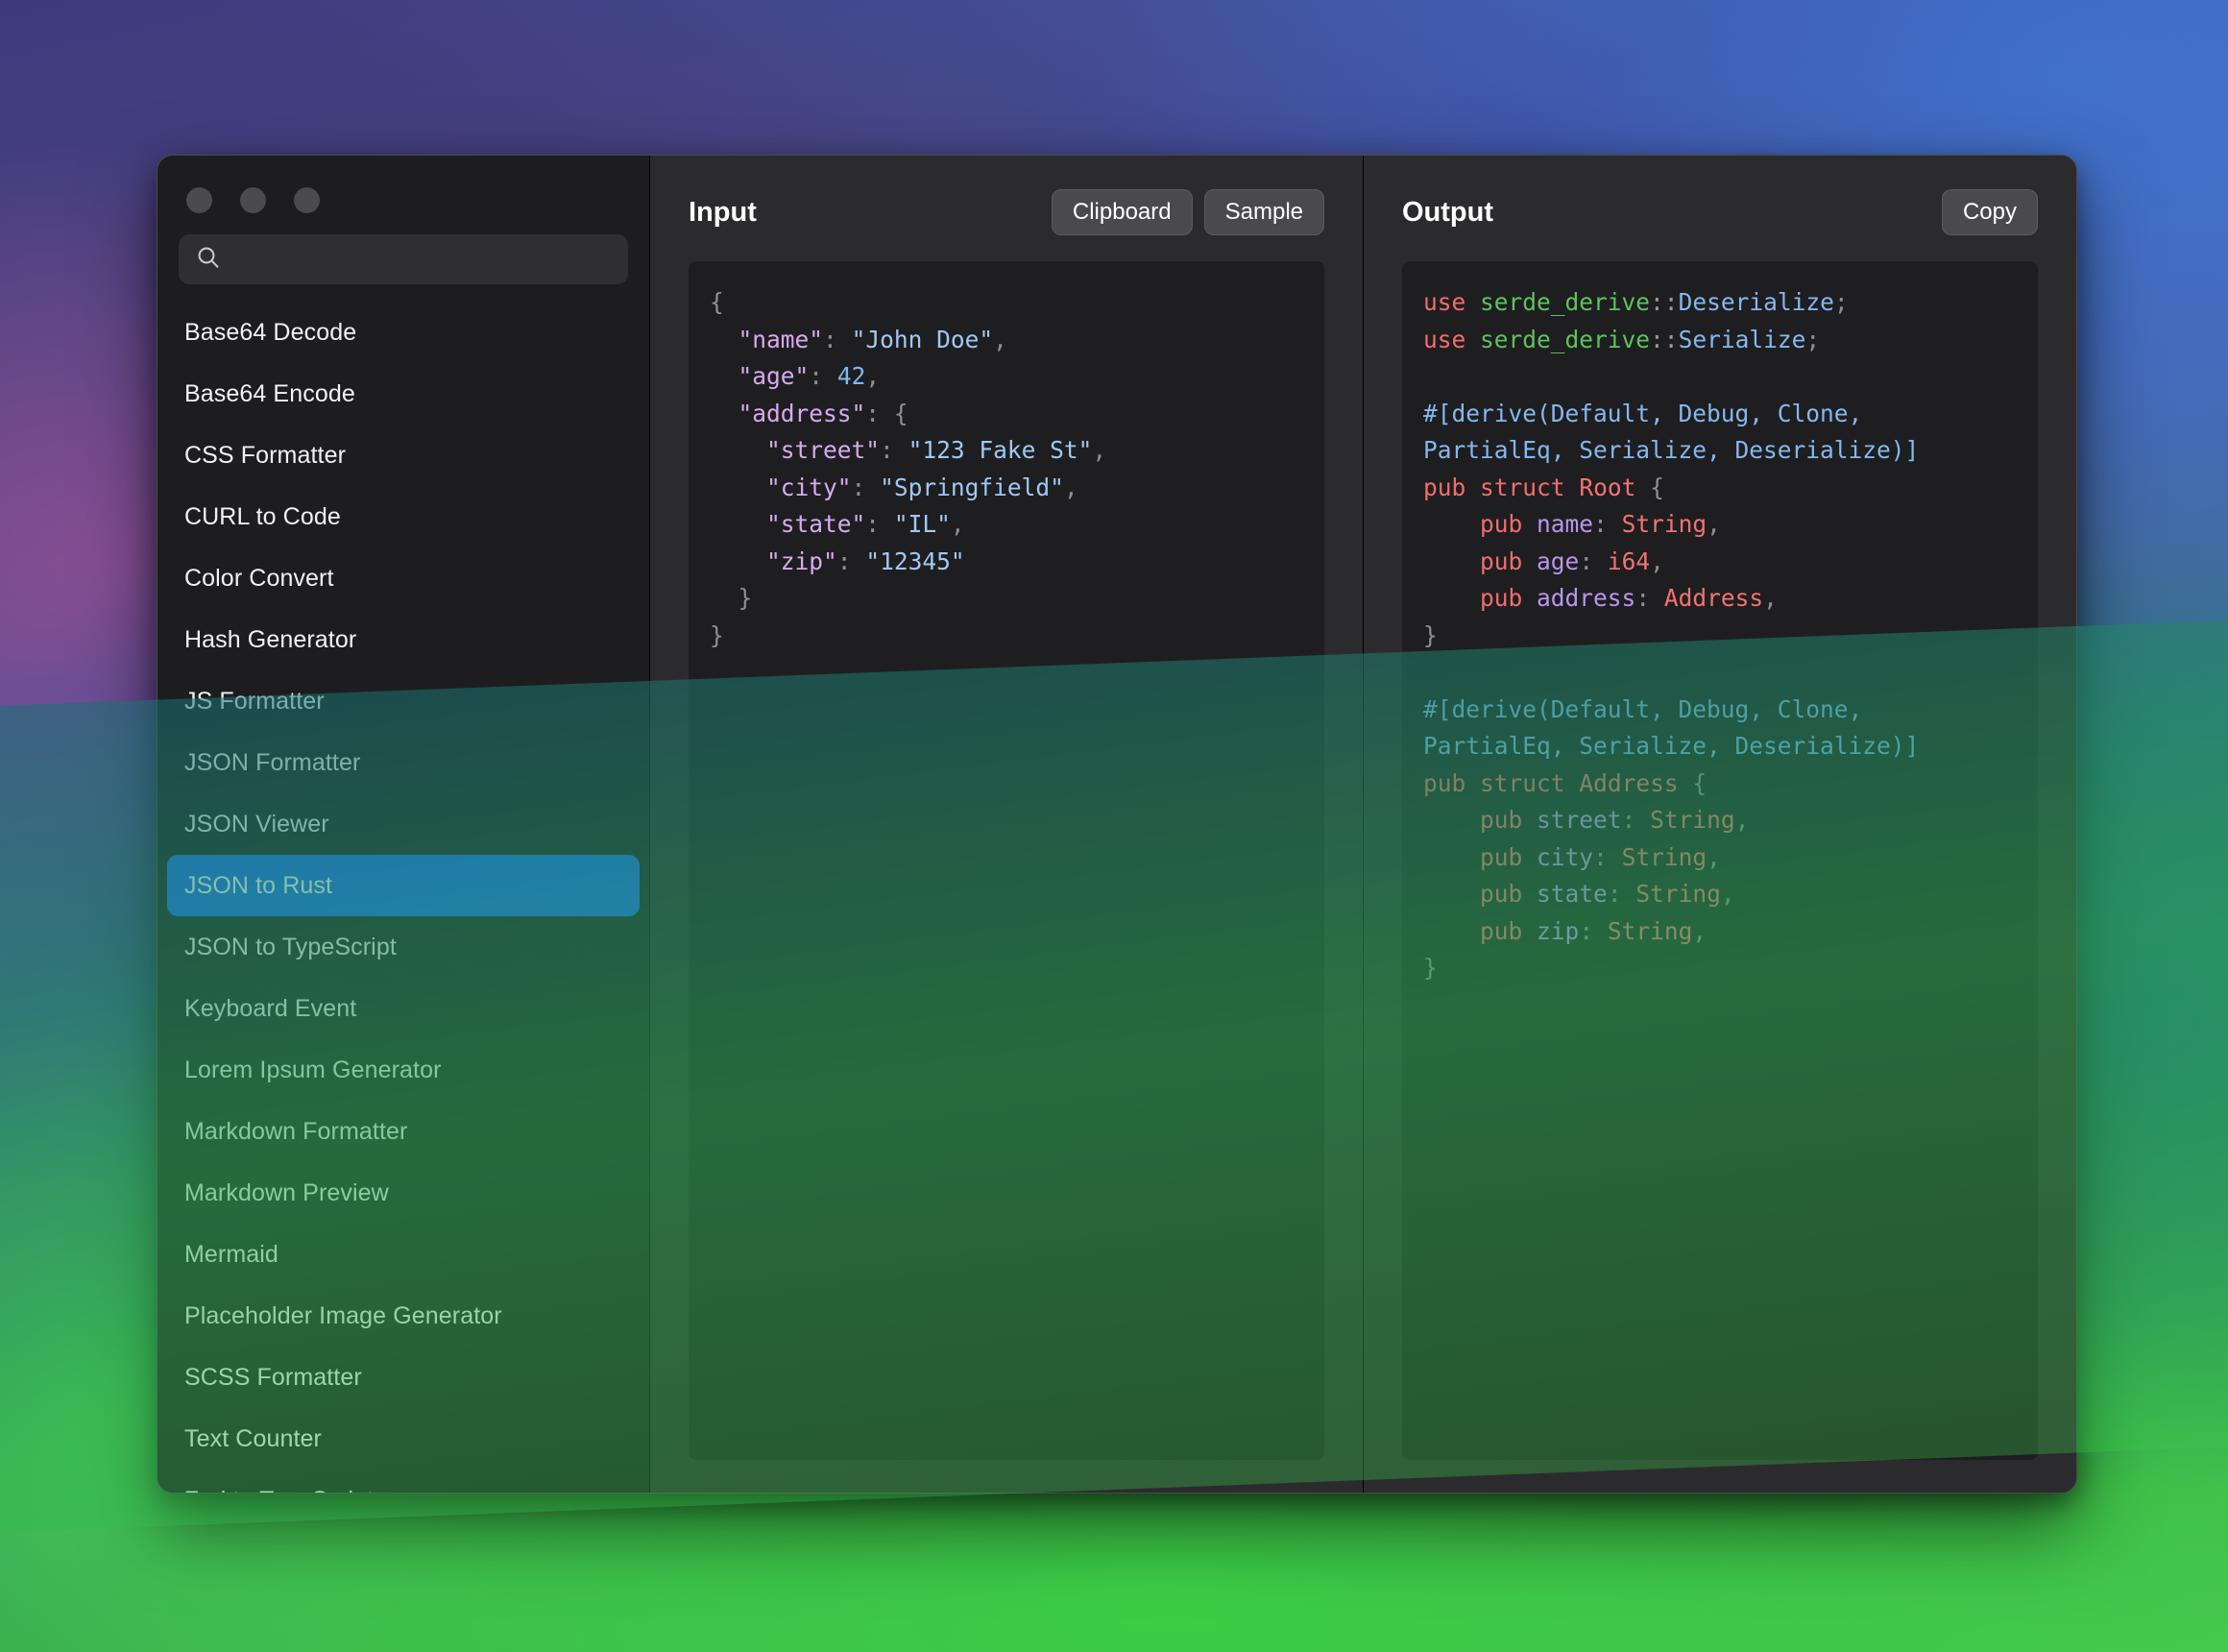  Describe the element at coordinates (273, 1377) in the screenshot. I see `sidebar-item-label: SCSS Formatter` at that location.